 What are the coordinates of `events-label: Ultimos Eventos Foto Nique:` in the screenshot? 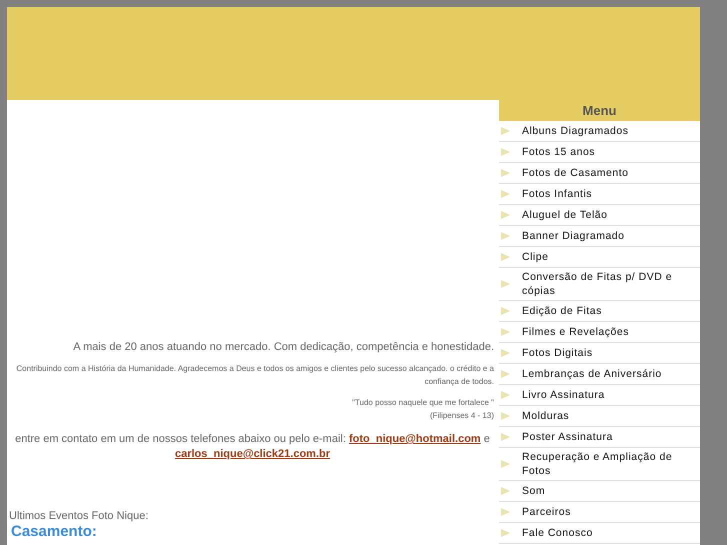 It's located at (79, 516).